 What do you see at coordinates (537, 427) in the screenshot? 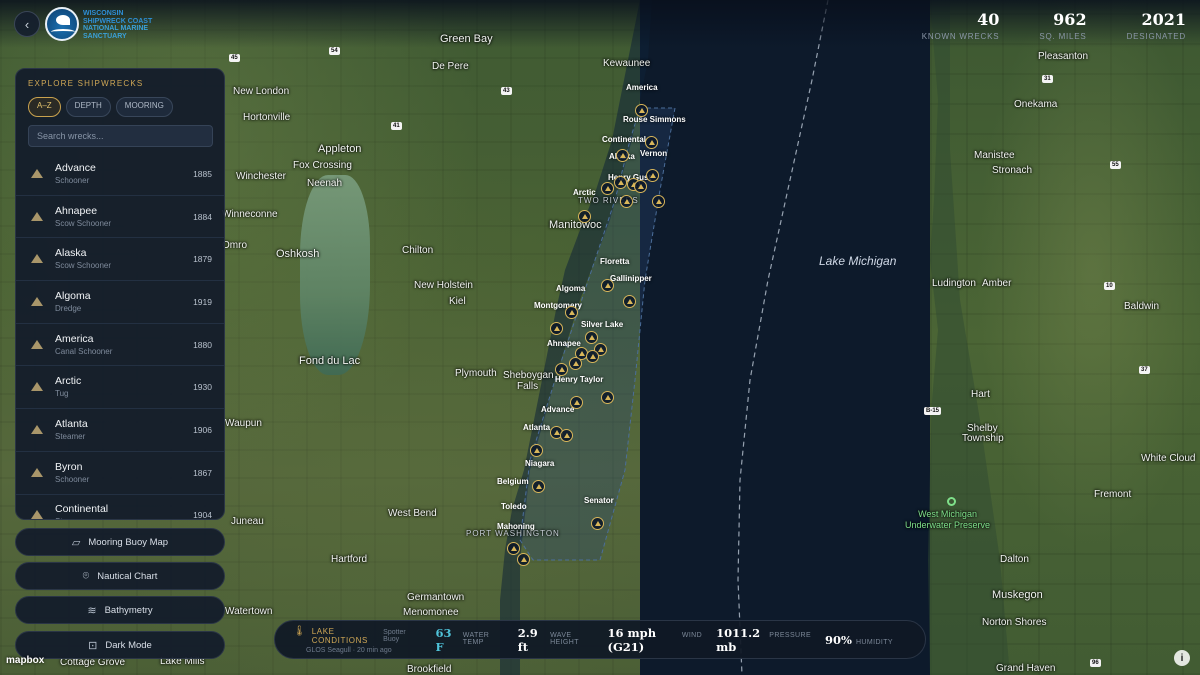
I see `wreck-map-label: Atlanta` at bounding box center [537, 427].